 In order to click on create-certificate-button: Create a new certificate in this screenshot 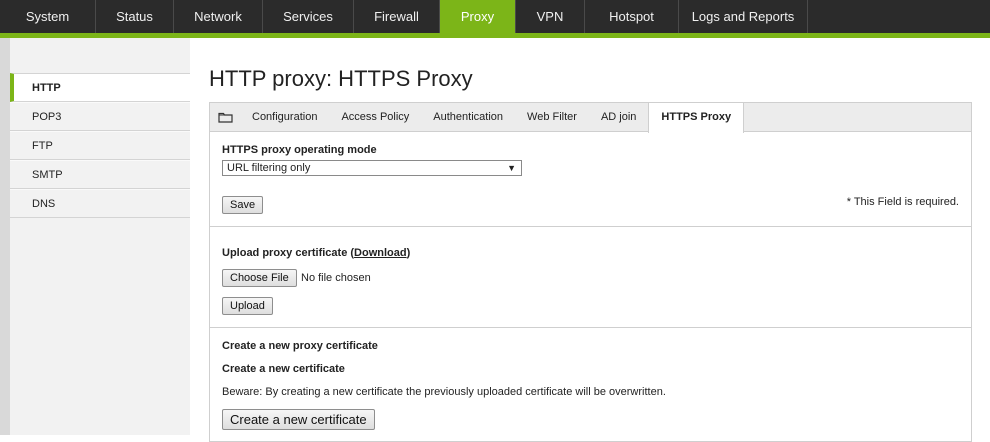, I will do `click(298, 419)`.